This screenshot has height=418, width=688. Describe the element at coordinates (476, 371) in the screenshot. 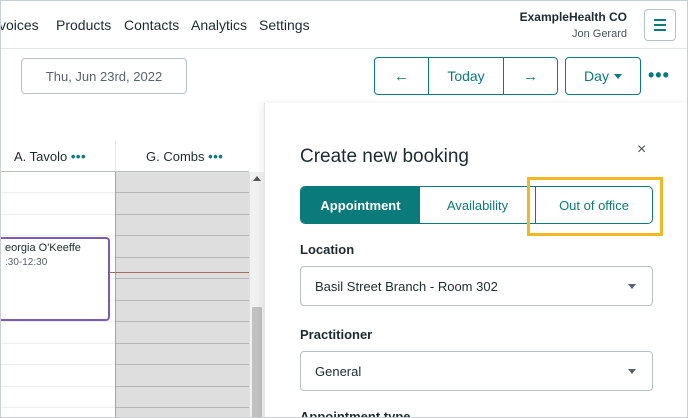

I see `practitioner-select: General` at that location.